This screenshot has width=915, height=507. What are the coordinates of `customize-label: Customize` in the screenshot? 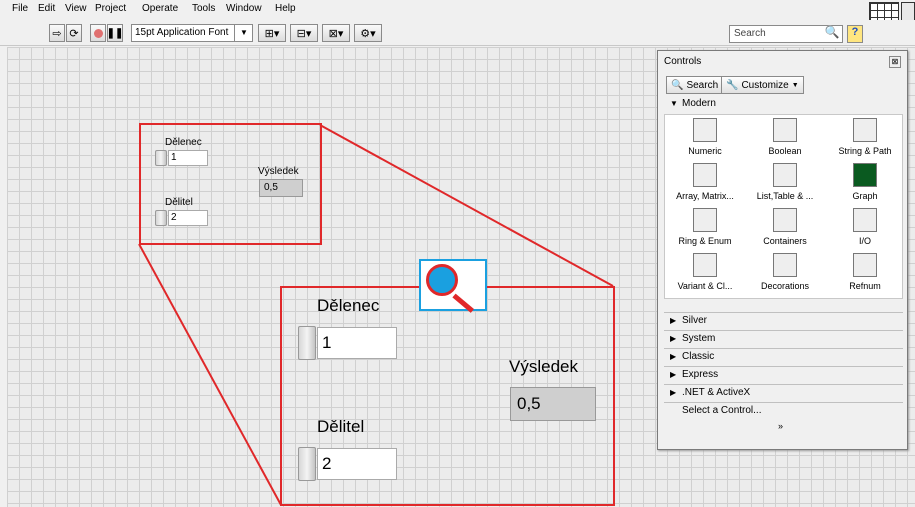 It's located at (765, 85).